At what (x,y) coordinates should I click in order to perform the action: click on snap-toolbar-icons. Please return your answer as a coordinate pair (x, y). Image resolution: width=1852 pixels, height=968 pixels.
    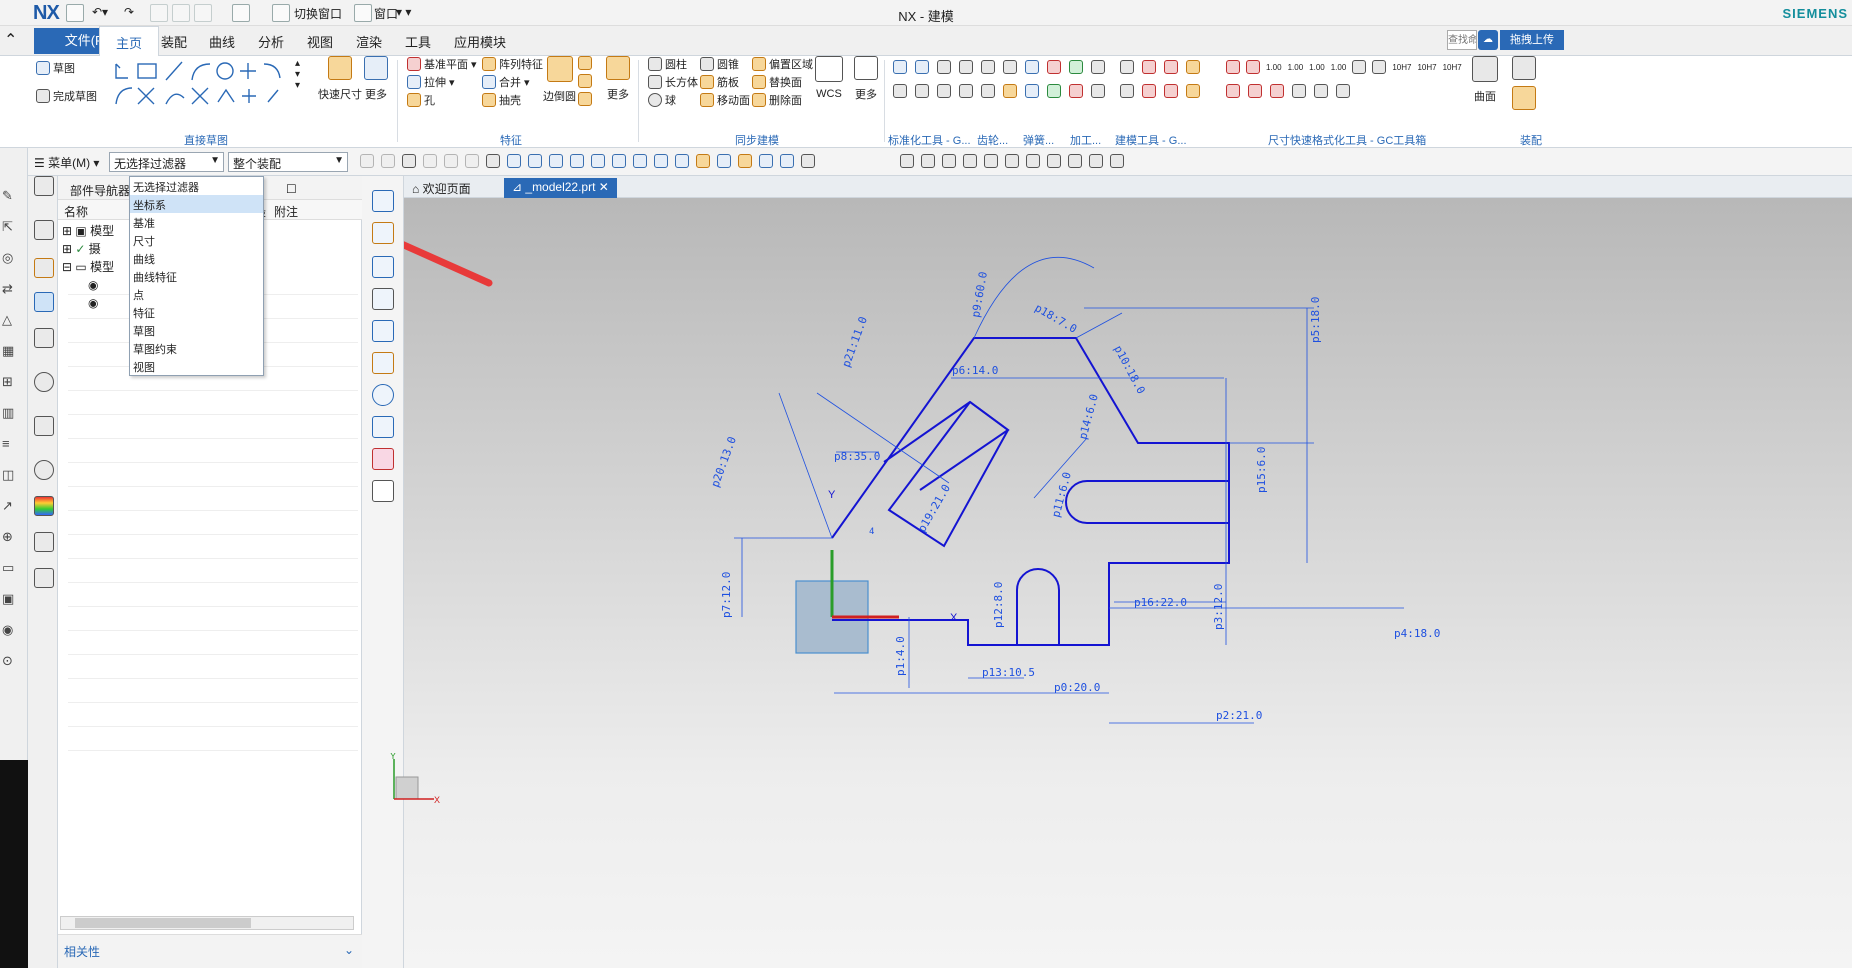
    Looking at the image, I should click on (587, 161).